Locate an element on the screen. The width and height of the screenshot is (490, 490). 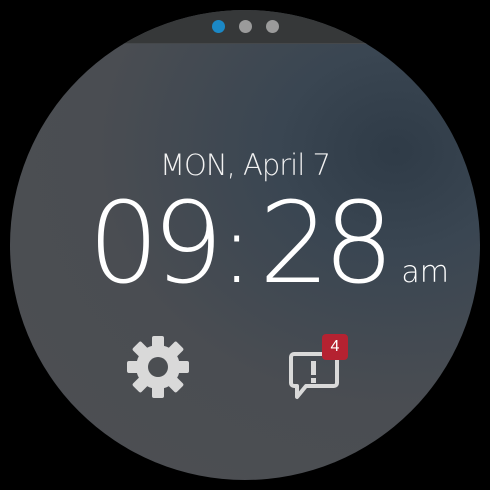
settings-button is located at coordinates (158, 367).